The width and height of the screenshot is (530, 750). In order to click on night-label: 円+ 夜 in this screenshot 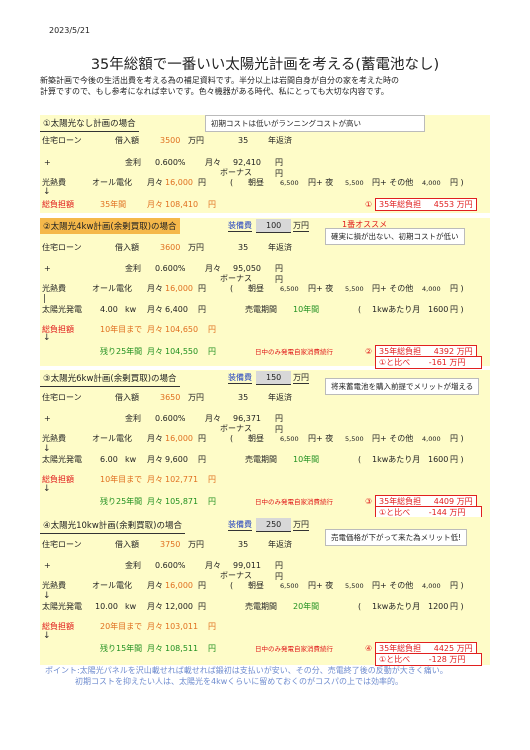, I will do `click(321, 288)`.